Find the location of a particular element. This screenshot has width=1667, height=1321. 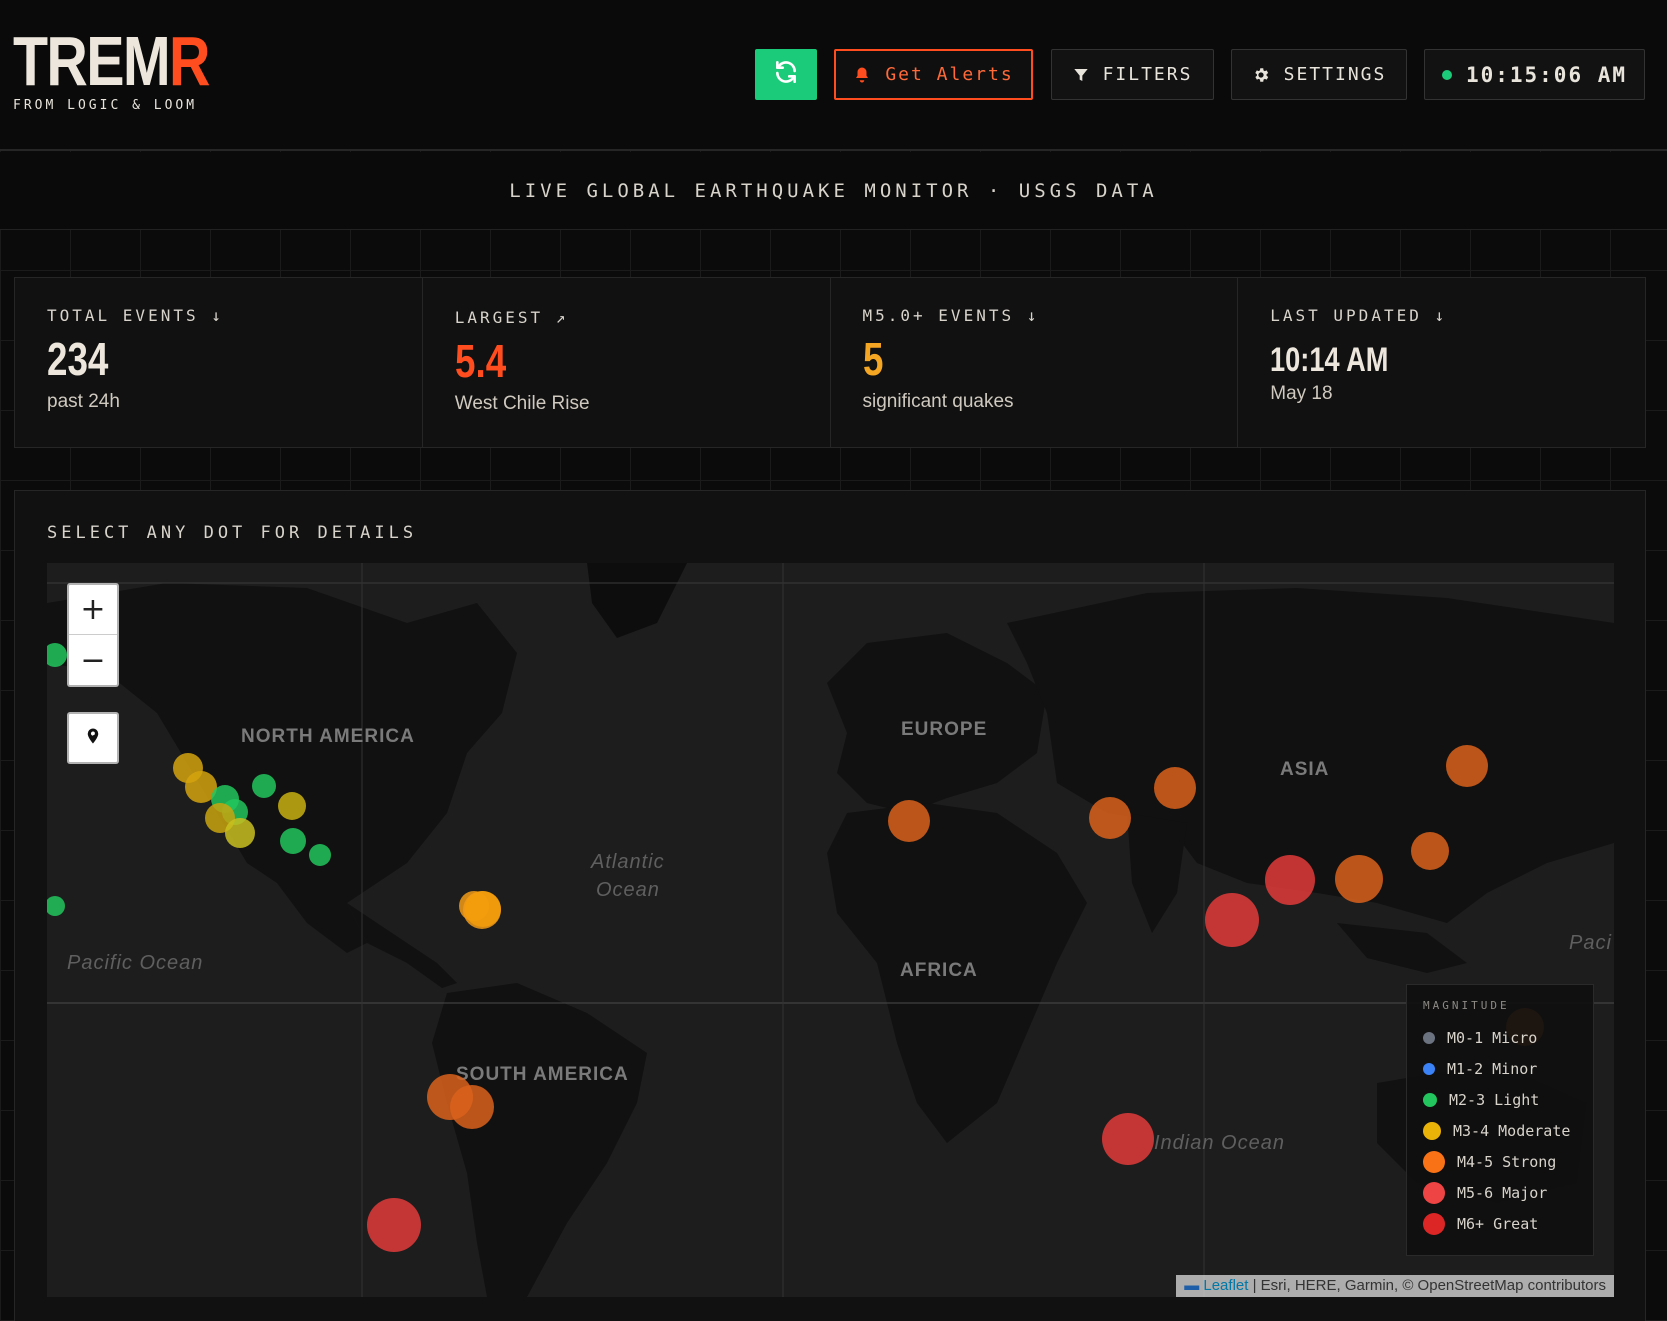

refresh-icon is located at coordinates (786, 74).